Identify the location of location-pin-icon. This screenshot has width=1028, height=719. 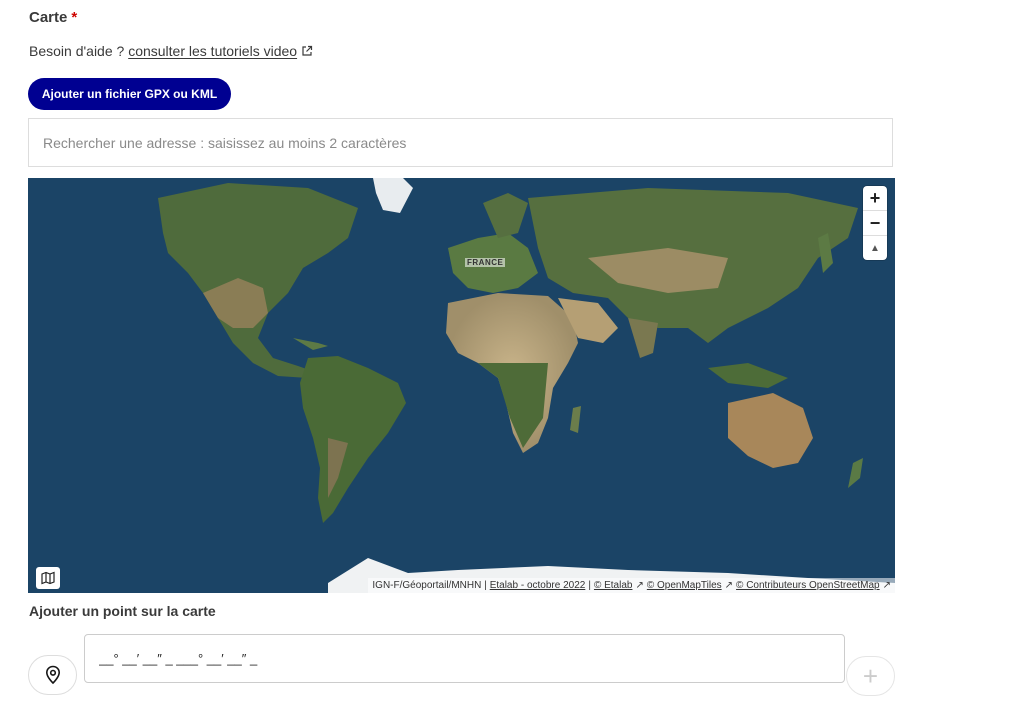
(52, 675).